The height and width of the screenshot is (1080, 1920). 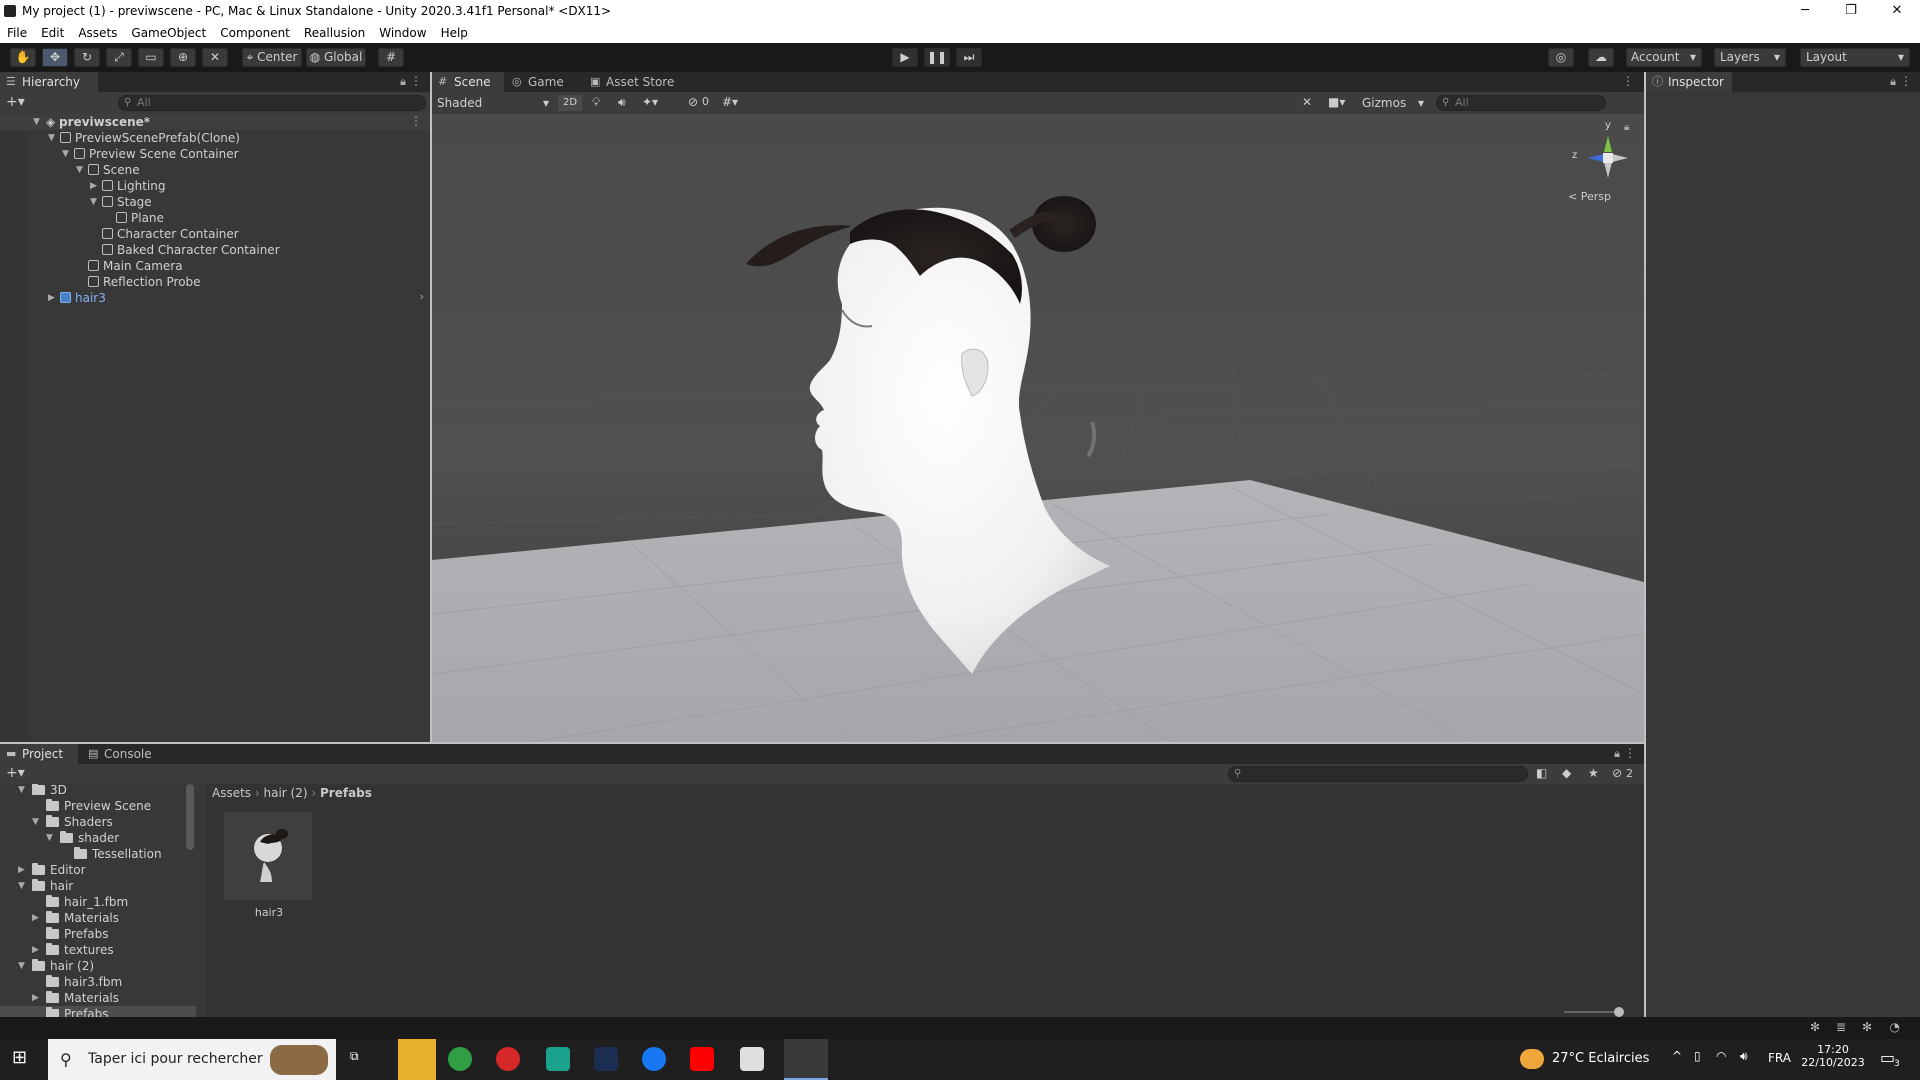 I want to click on tree-item: Main Camera, so click(x=135, y=266).